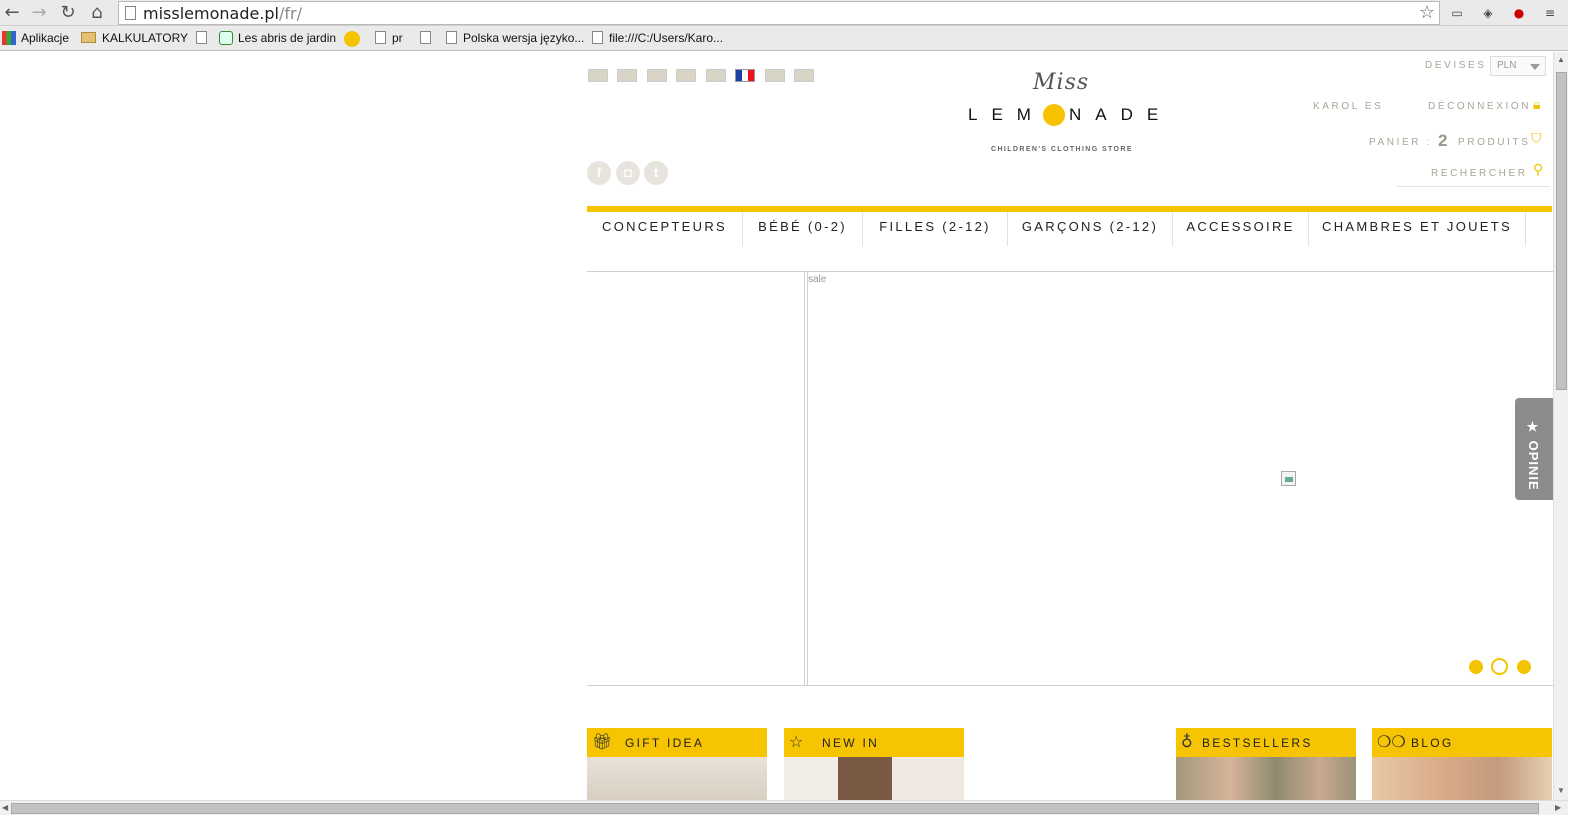  What do you see at coordinates (1535, 67) in the screenshot?
I see `chevron-down-icon` at bounding box center [1535, 67].